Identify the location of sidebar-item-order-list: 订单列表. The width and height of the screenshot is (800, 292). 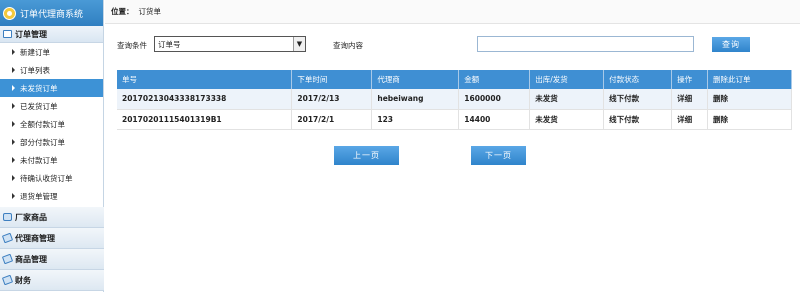
(51, 70).